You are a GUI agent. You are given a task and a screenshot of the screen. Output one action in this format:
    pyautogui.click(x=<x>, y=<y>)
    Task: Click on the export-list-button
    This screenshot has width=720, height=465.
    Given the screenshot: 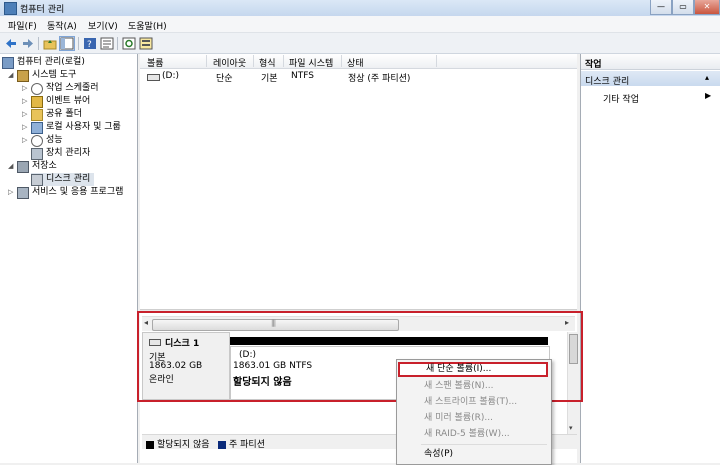 What is the action you would take?
    pyautogui.click(x=146, y=43)
    